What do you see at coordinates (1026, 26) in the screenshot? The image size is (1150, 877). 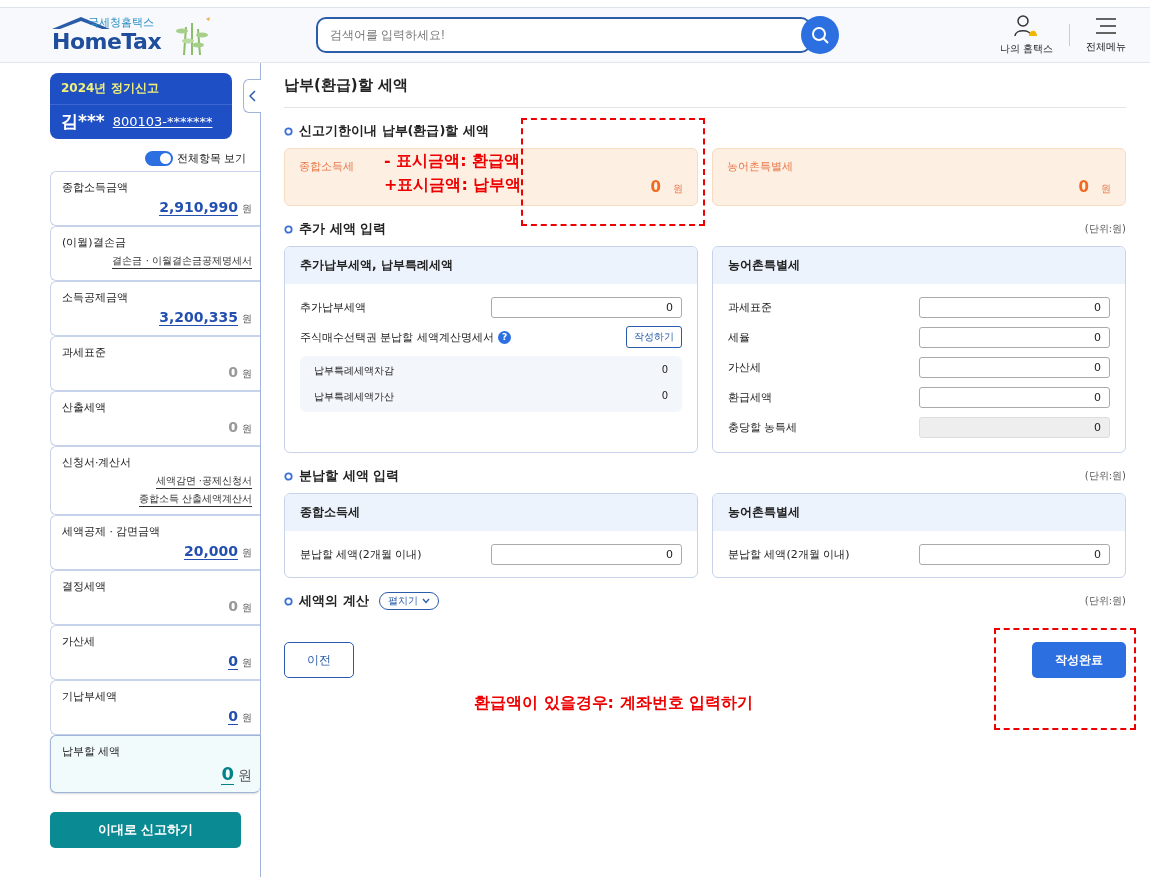 I see `user-bell-icon` at bounding box center [1026, 26].